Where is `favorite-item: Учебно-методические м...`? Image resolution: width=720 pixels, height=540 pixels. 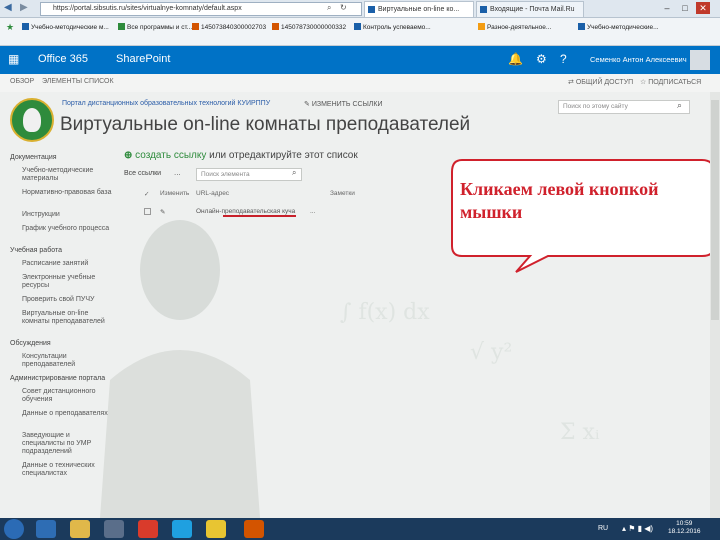 favorite-item: Учебно-методические м... is located at coordinates (65, 27).